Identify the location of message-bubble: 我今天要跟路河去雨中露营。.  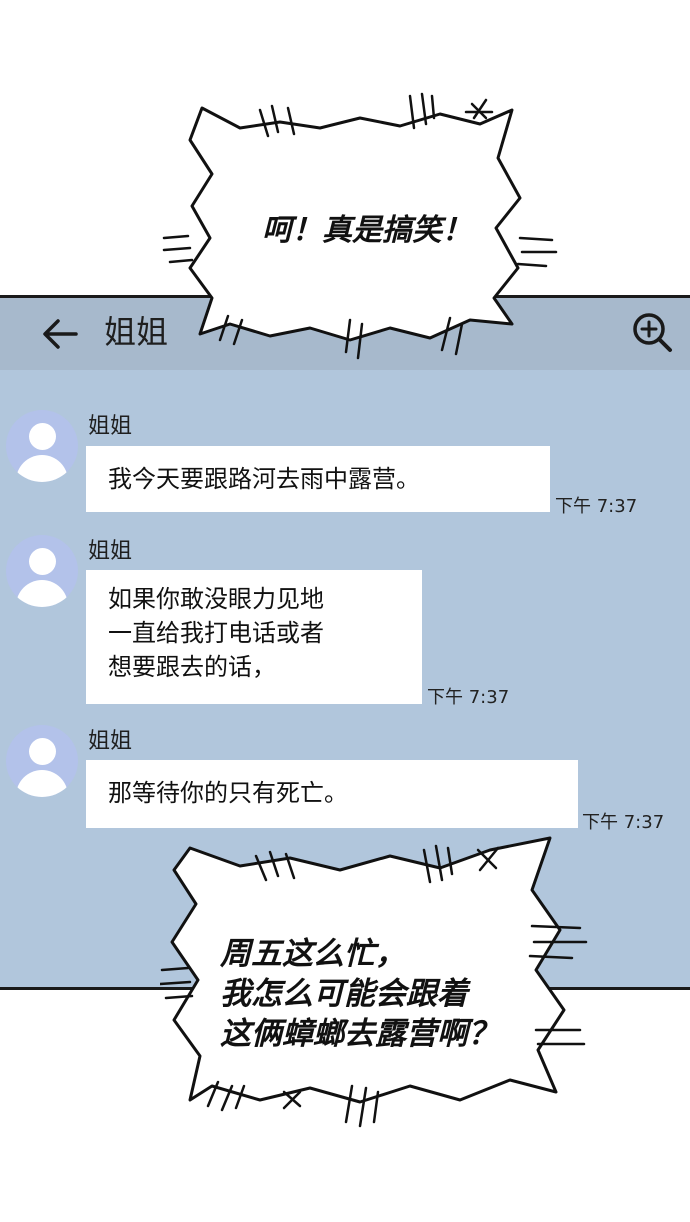
(318, 479).